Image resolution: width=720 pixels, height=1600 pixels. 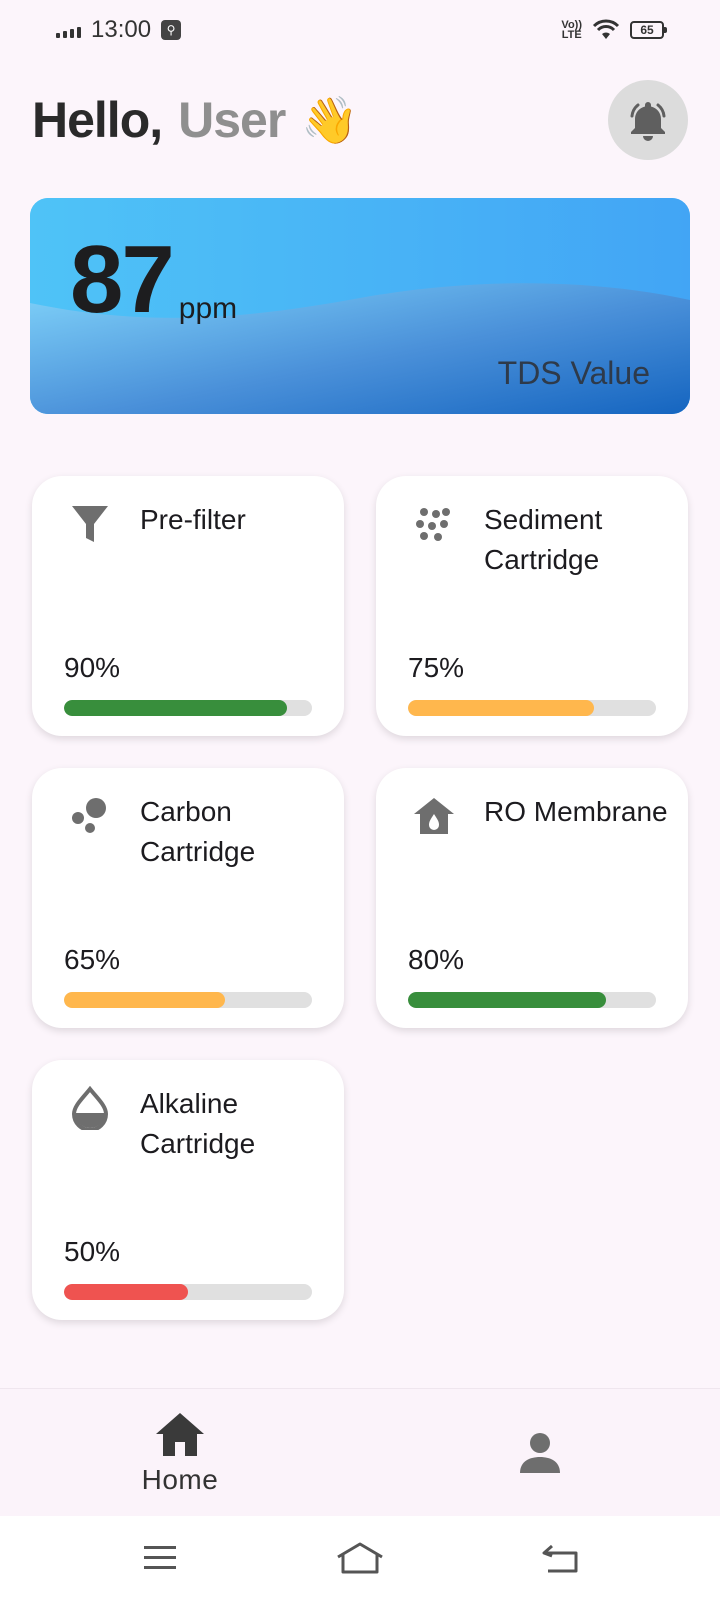 What do you see at coordinates (92, 959) in the screenshot?
I see `filter-percent: 65%` at bounding box center [92, 959].